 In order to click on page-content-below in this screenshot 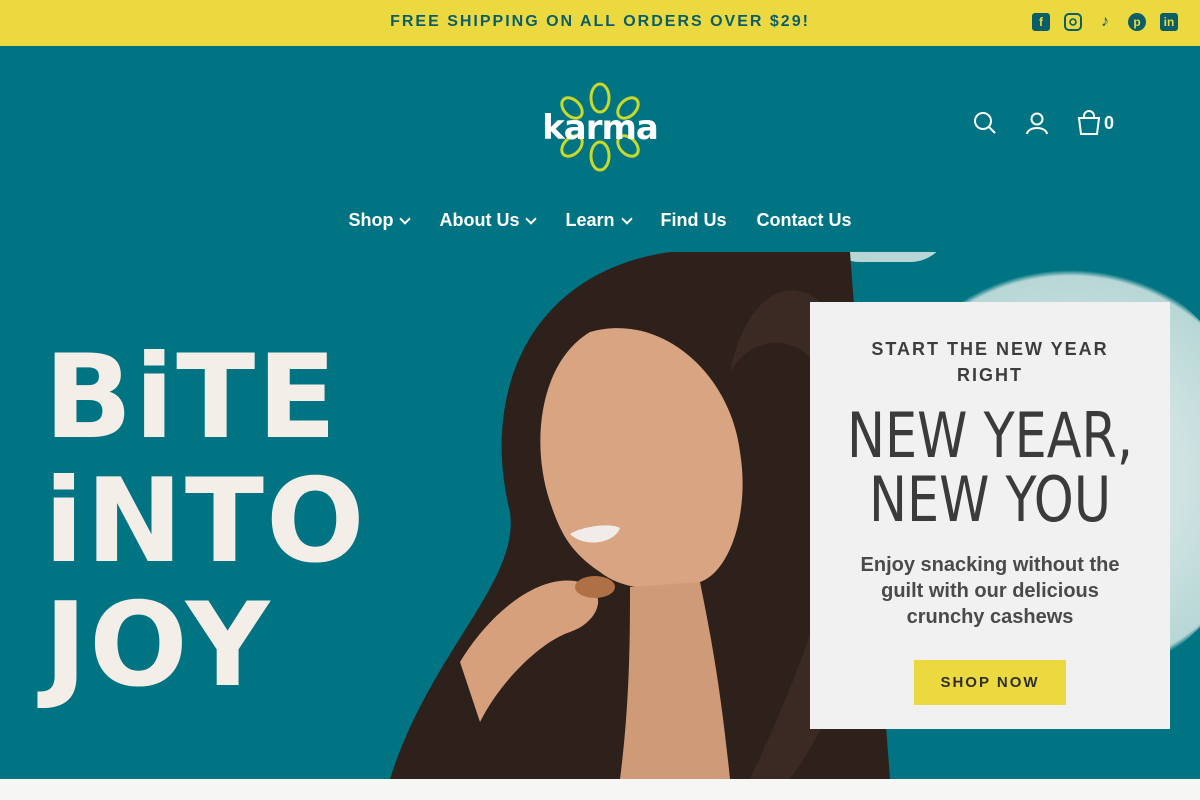, I will do `click(600, 789)`.